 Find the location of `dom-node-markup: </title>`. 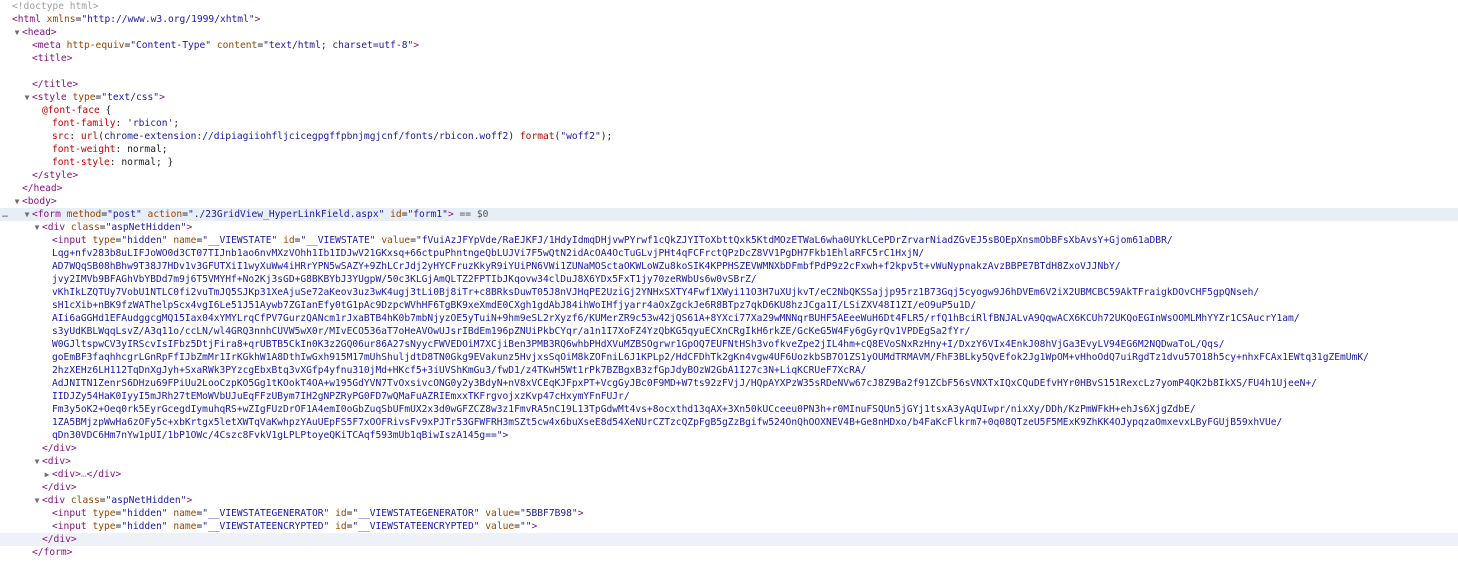

dom-node-markup: </title> is located at coordinates (55, 84).